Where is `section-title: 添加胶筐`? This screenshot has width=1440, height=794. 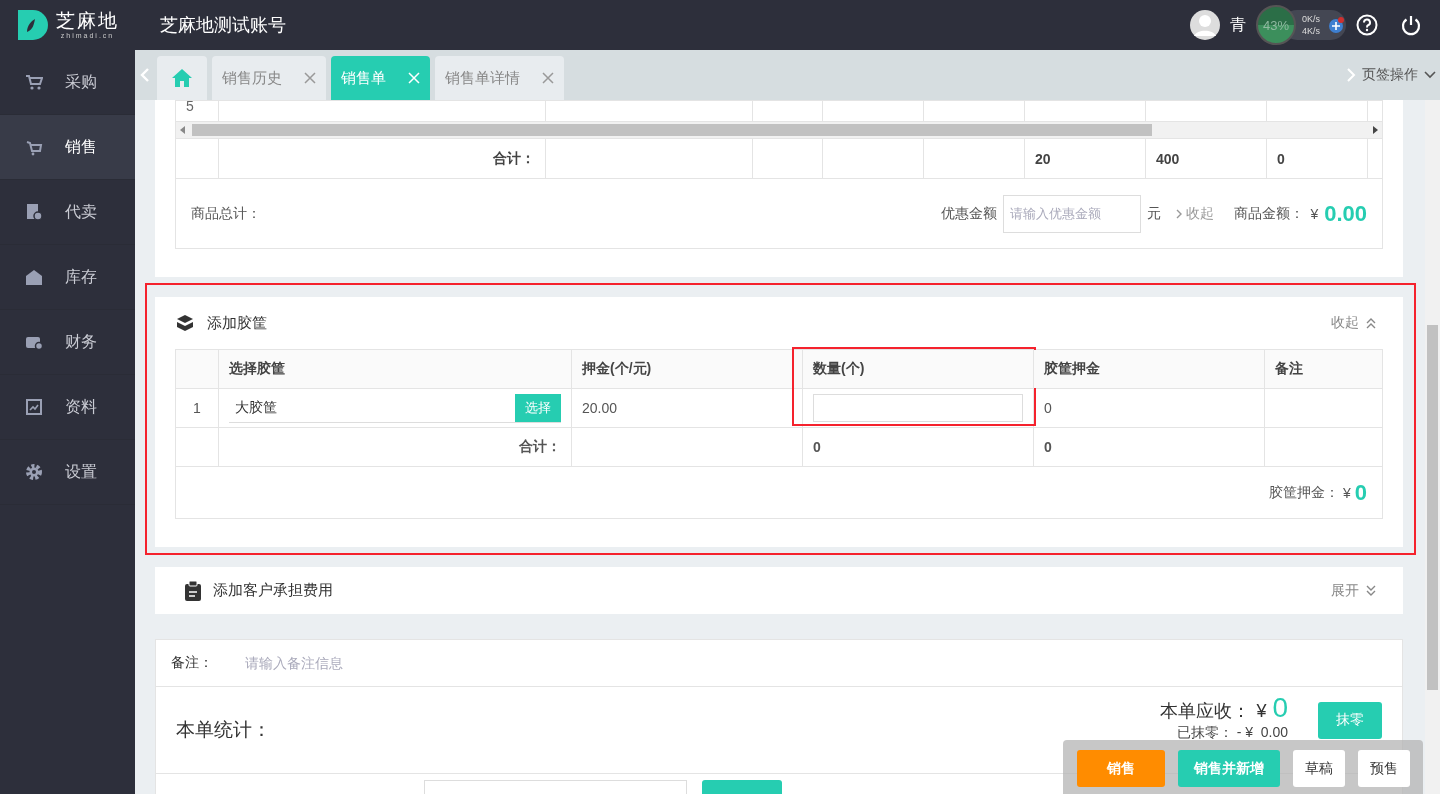 section-title: 添加胶筐 is located at coordinates (237, 323).